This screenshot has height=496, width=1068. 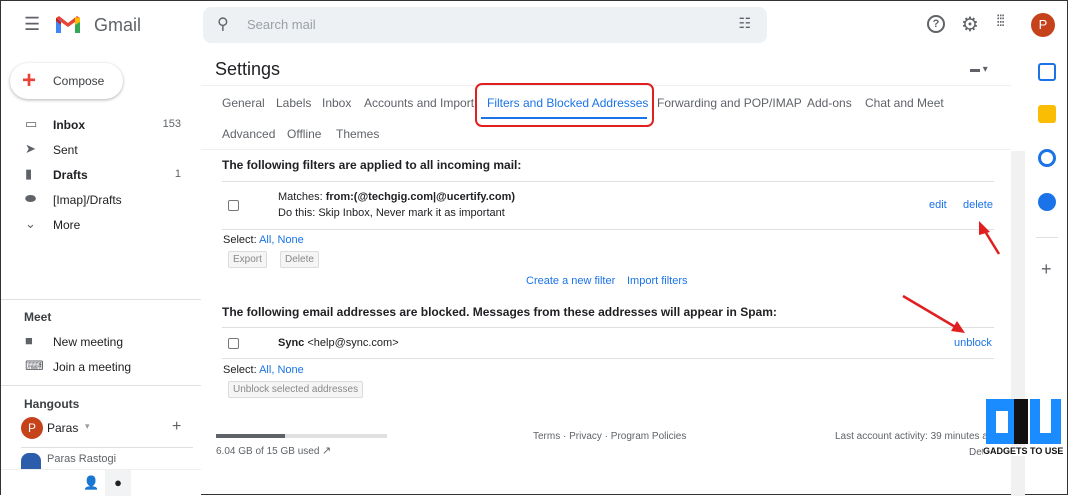 I want to click on filter-checkbox, so click(x=233, y=205).